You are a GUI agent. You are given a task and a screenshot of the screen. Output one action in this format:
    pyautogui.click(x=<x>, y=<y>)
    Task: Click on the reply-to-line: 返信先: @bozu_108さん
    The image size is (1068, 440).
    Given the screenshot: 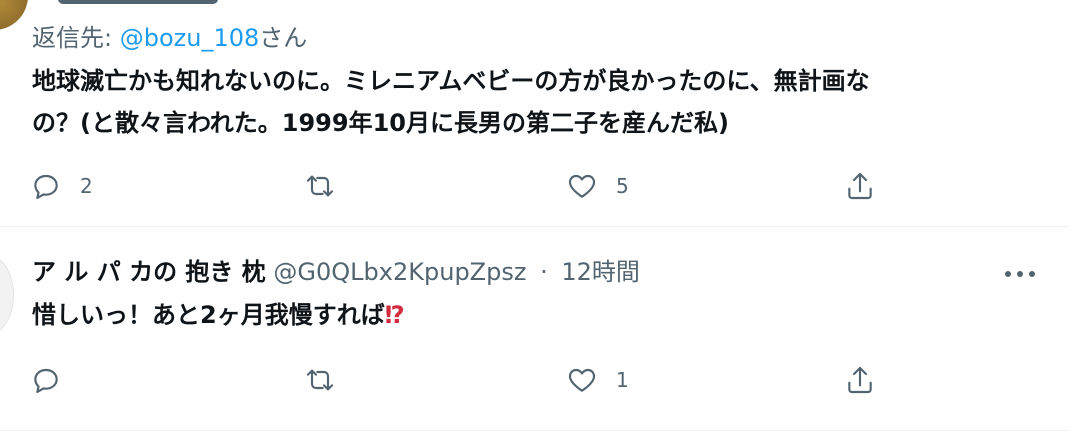 What is the action you would take?
    pyautogui.click(x=169, y=38)
    